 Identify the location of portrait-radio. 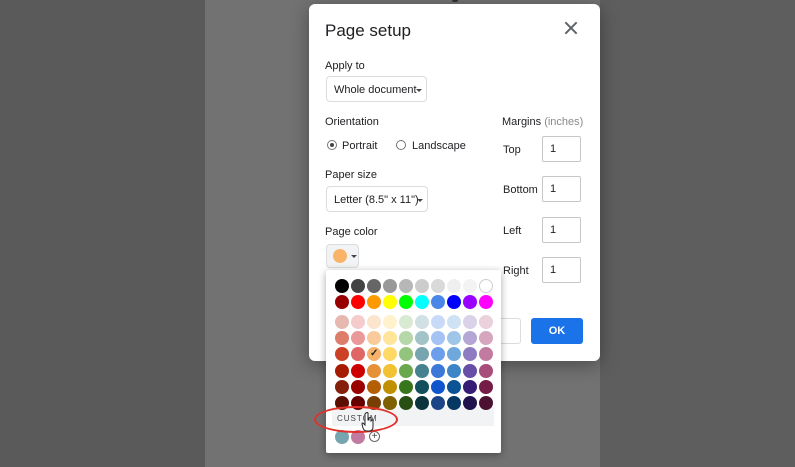
(332, 145).